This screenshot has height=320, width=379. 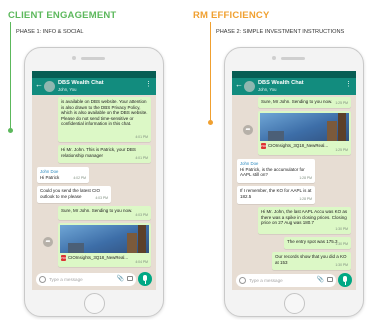 I want to click on phase-label: PHASE 2: SIMPLE INVESTMENT INSTRUCTIONS, so click(x=280, y=32).